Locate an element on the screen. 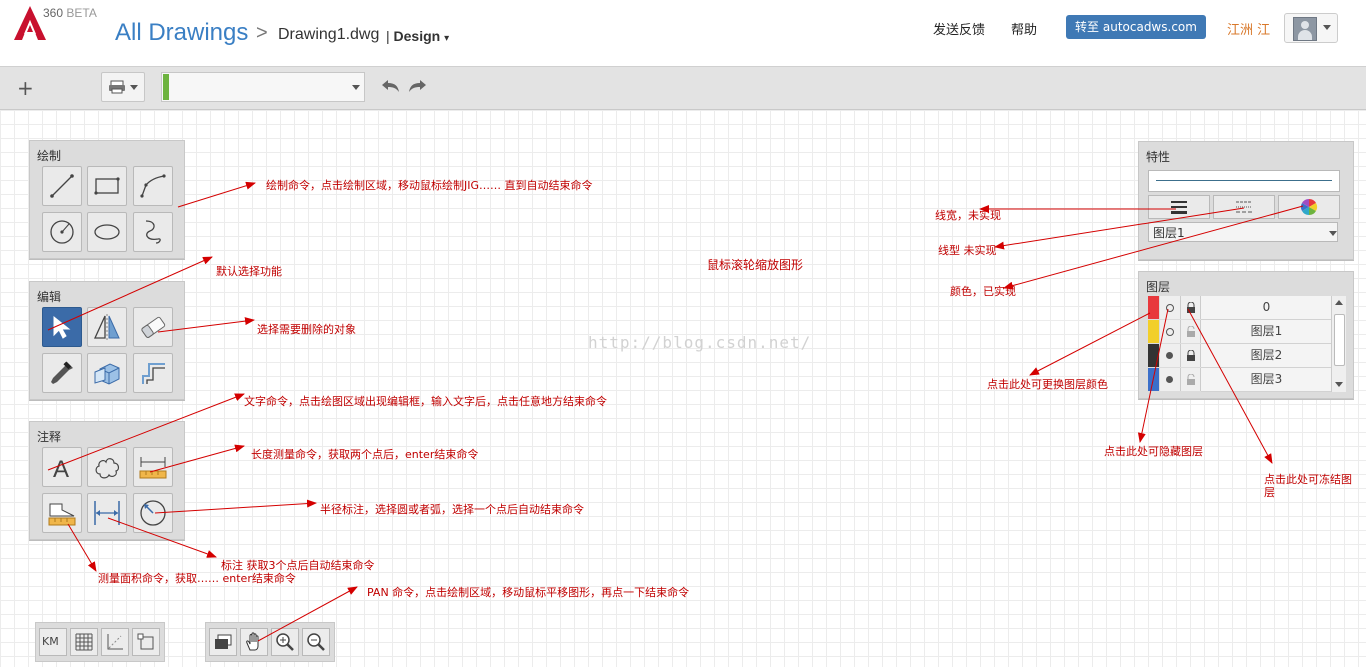  text-tool-button: A is located at coordinates (62, 467).